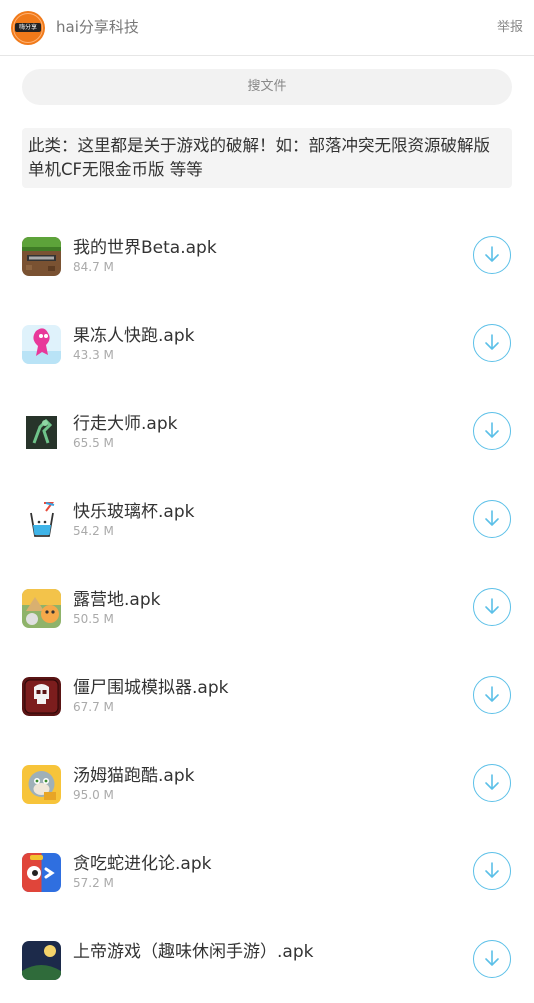  What do you see at coordinates (267, 28) in the screenshot?
I see `top-bar: 嗨分享 hai分享科技 举报` at bounding box center [267, 28].